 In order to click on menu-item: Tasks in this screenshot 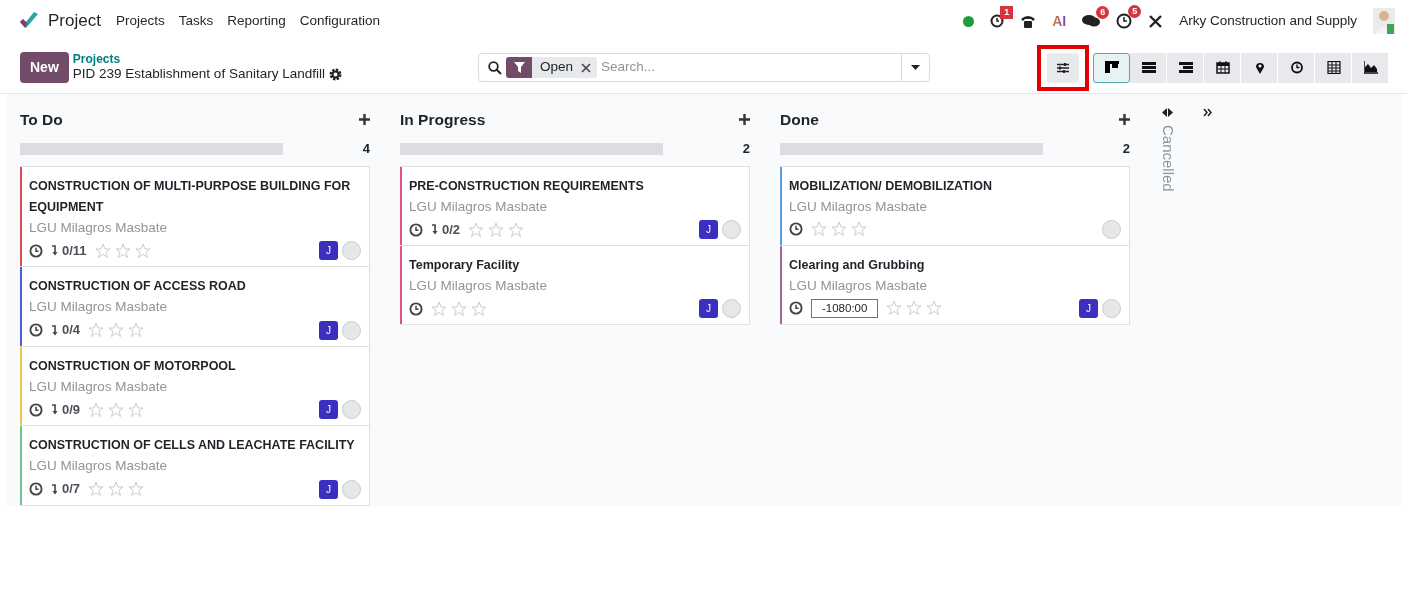, I will do `click(196, 21)`.